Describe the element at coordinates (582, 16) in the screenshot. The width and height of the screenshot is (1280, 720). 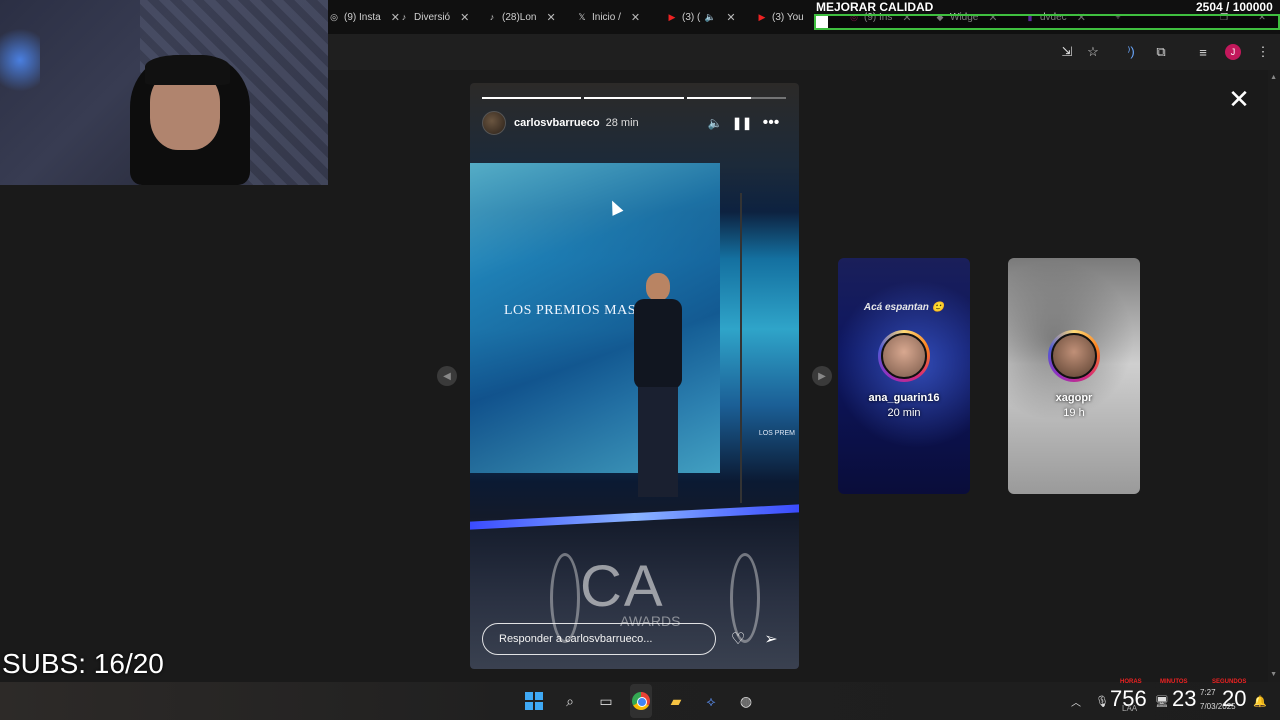
I see `x-icon: 𝕏` at that location.